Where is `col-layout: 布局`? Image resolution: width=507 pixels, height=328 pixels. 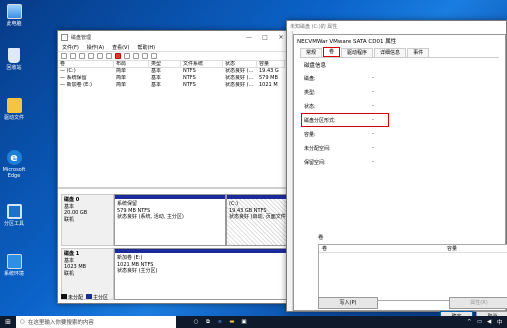 col-layout: 布局 is located at coordinates (131, 64).